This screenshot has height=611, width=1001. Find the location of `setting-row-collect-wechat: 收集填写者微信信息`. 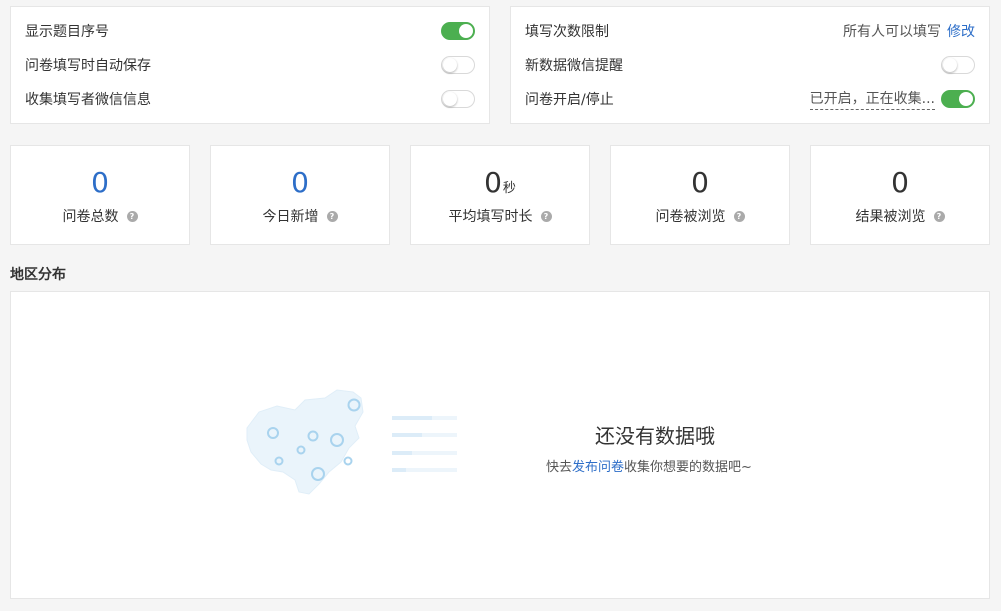

setting-row-collect-wechat: 收集填写者微信信息 is located at coordinates (250, 99).